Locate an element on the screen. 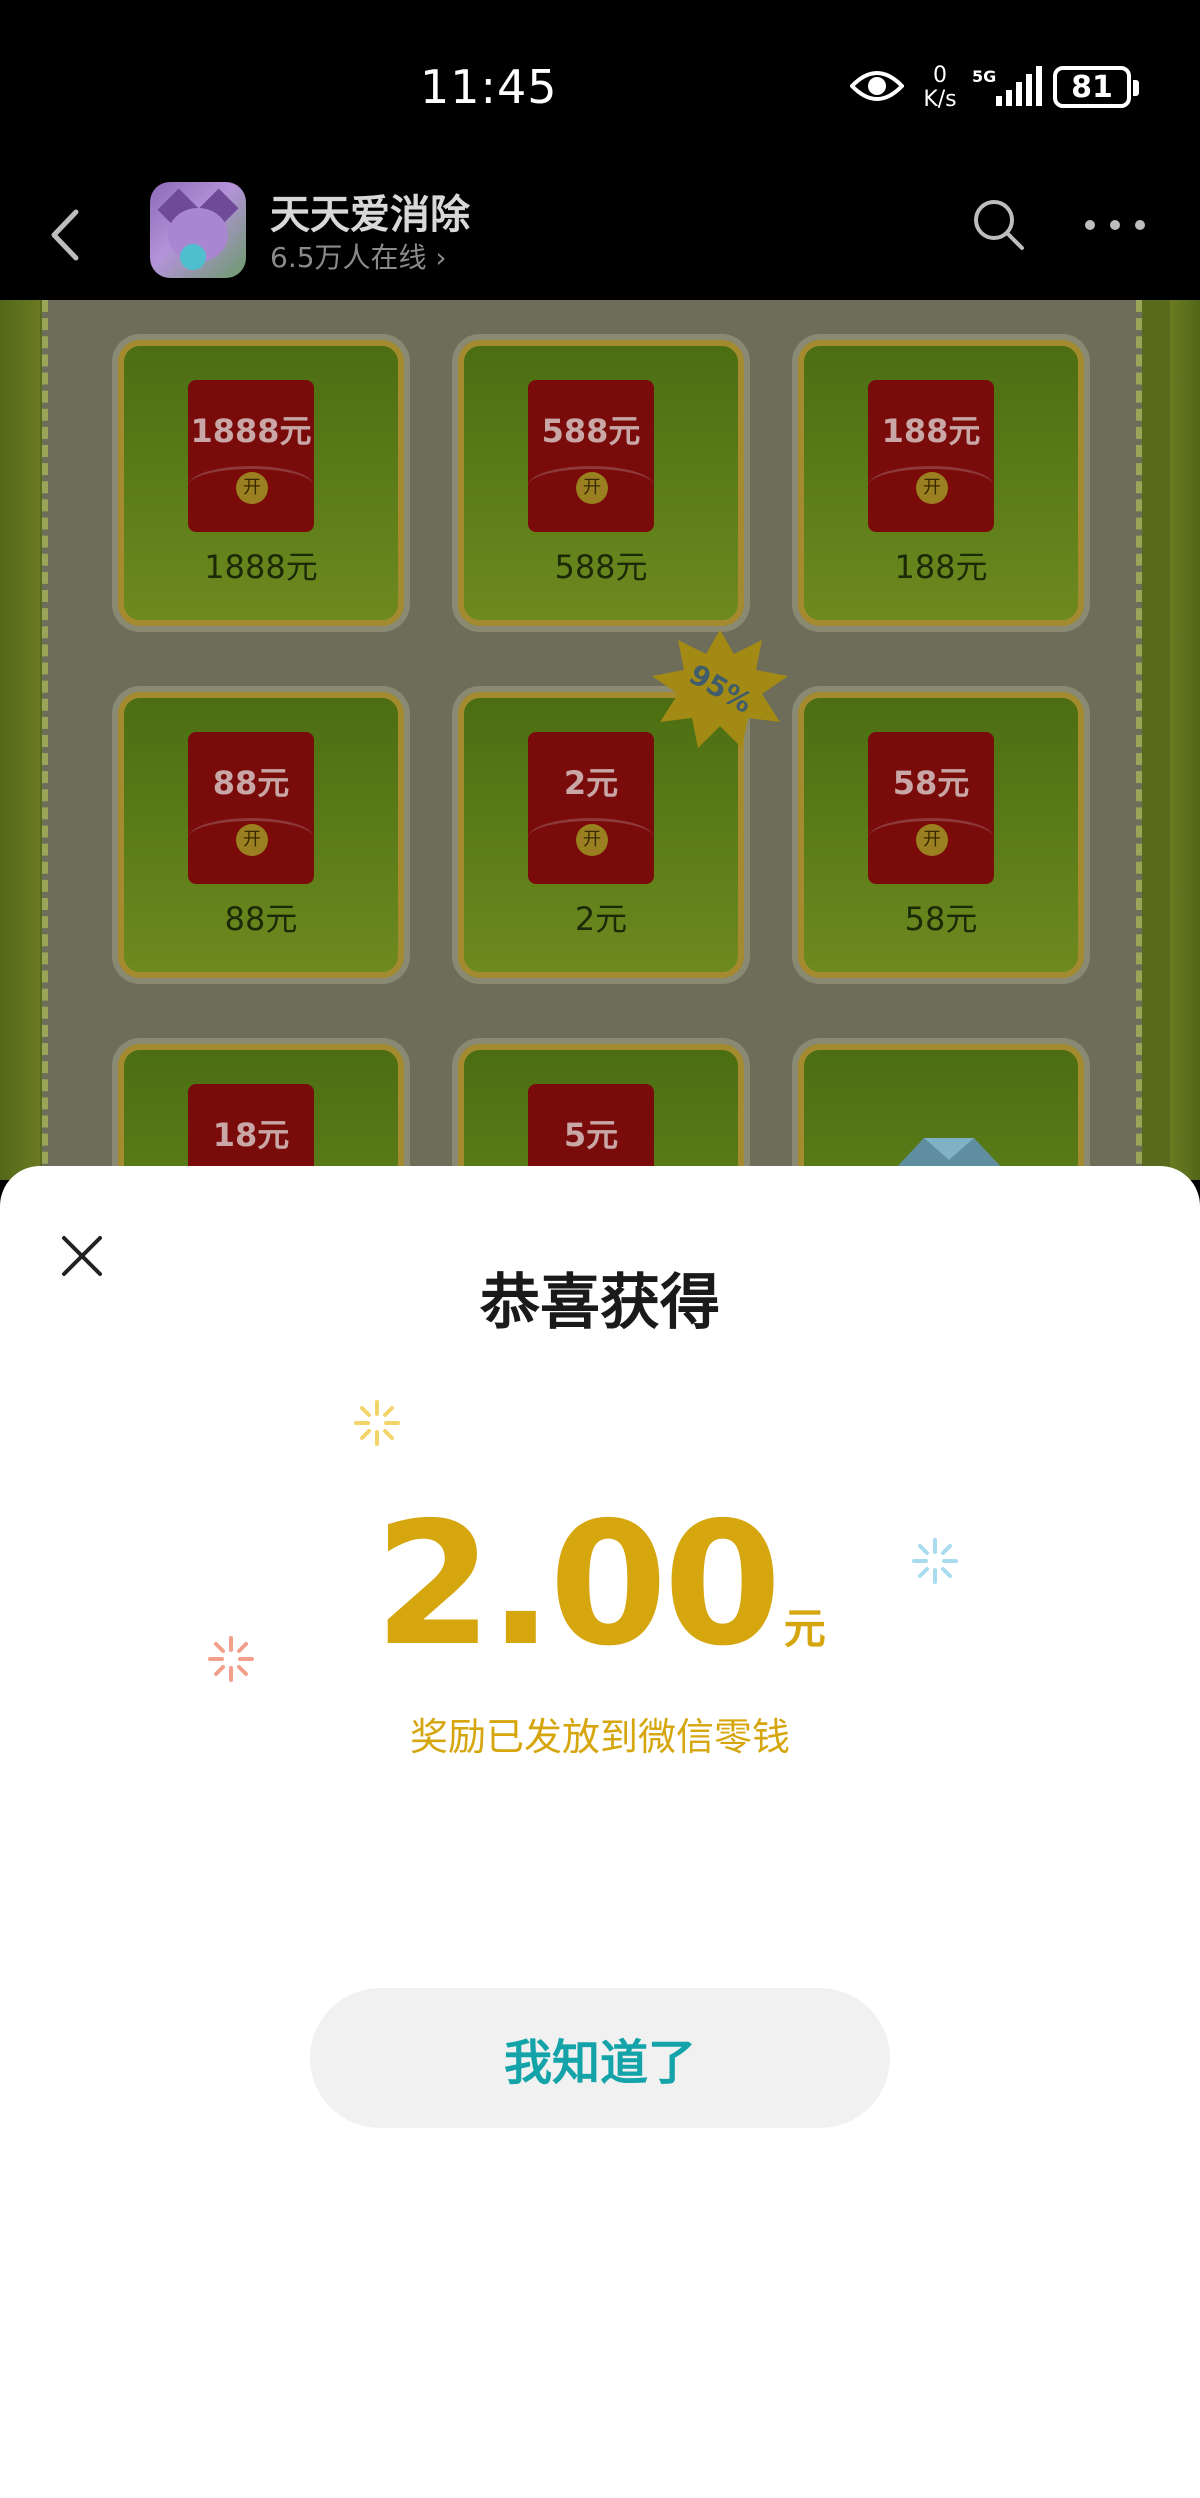  percent-badge: 95% is located at coordinates (720, 689).